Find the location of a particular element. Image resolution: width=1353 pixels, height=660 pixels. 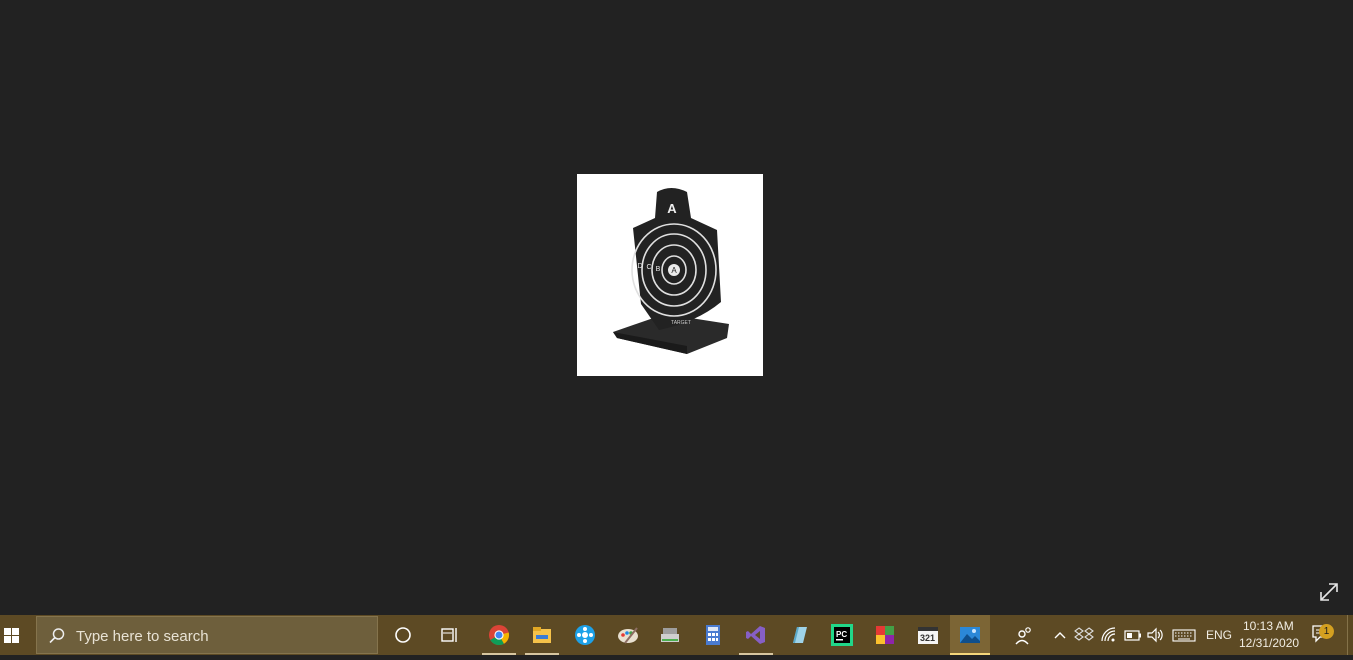

scanner-app-icon is located at coordinates (670, 635).